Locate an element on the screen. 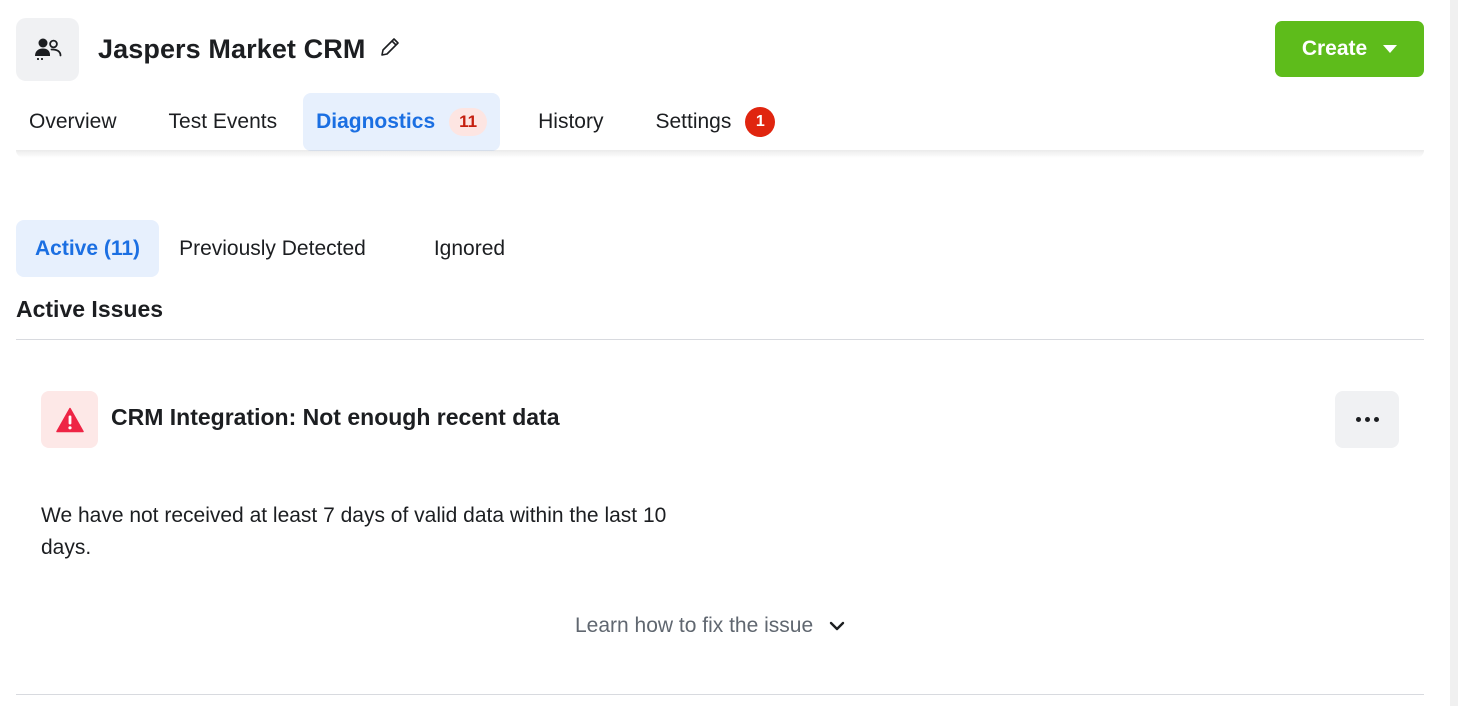 The width and height of the screenshot is (1458, 706). tab-label: Overview is located at coordinates (73, 121).